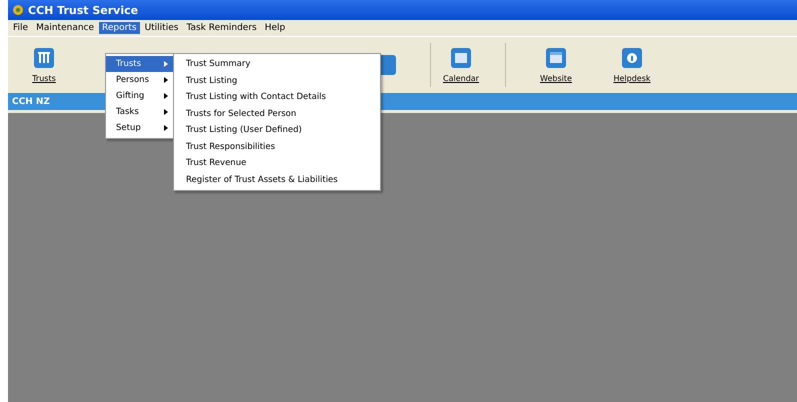 The image size is (797, 402). Describe the element at coordinates (277, 130) in the screenshot. I see `menu-item: Trust Listing (User Defined)` at that location.